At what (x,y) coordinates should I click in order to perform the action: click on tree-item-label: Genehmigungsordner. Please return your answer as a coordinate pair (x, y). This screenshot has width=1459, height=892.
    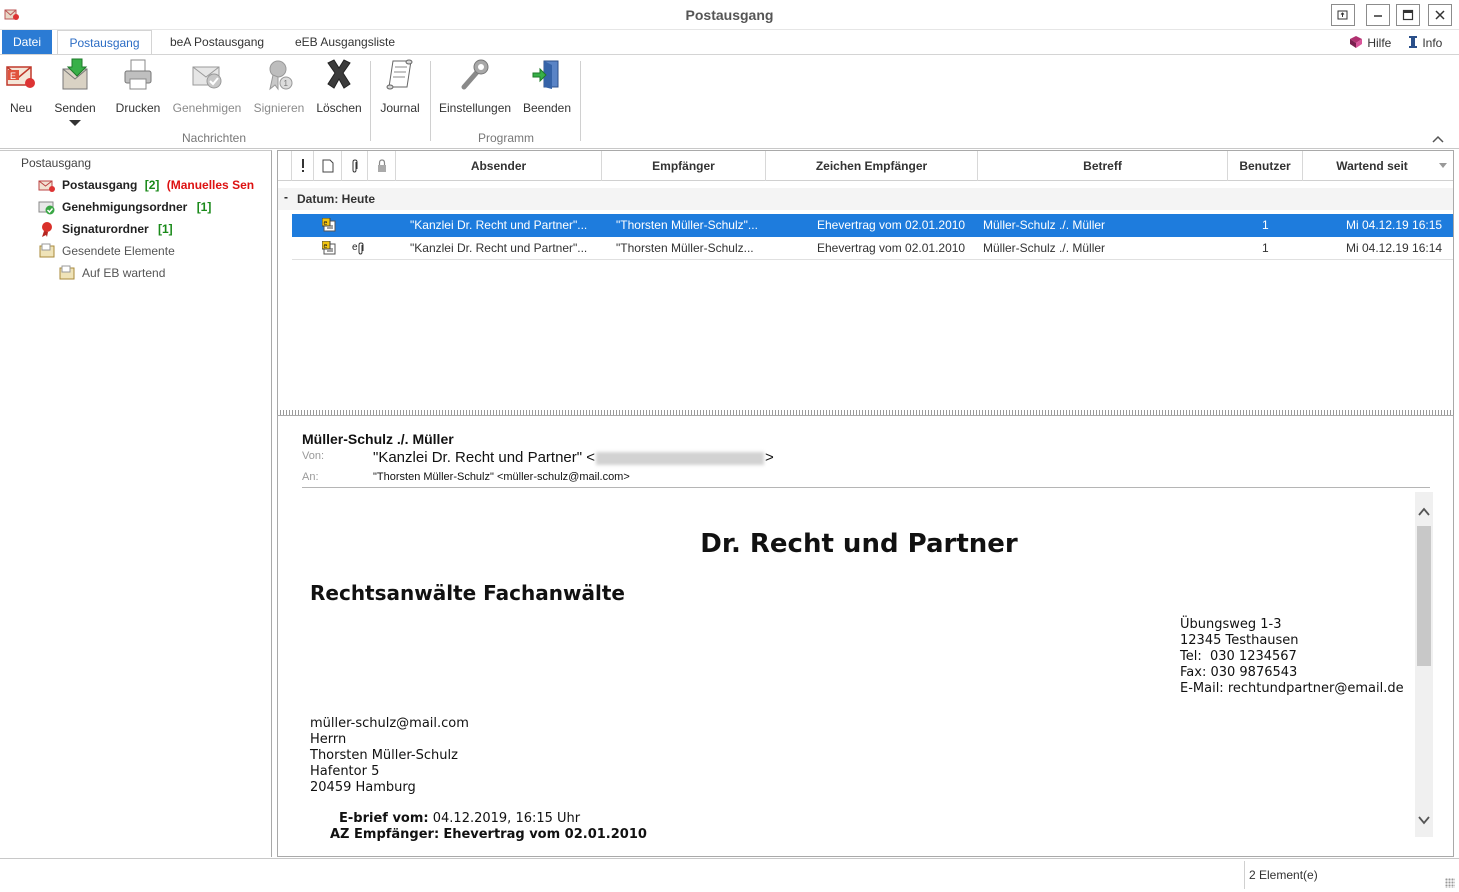
    Looking at the image, I should click on (125, 207).